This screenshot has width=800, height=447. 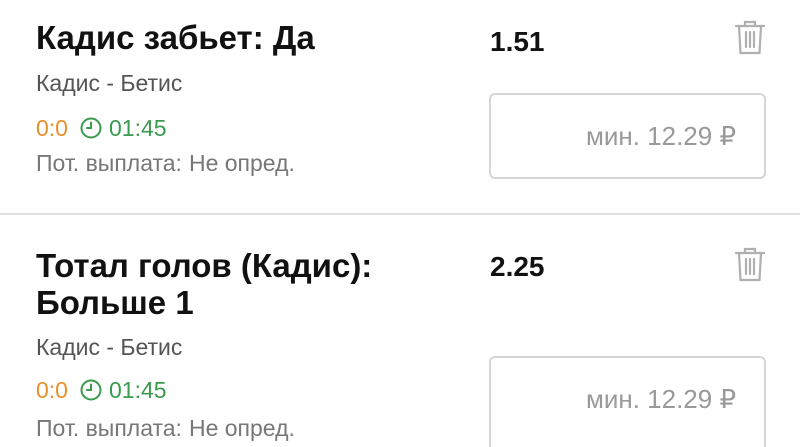 I want to click on bet-title: Тотал голов (Кадис): Больше 1, so click(x=204, y=284).